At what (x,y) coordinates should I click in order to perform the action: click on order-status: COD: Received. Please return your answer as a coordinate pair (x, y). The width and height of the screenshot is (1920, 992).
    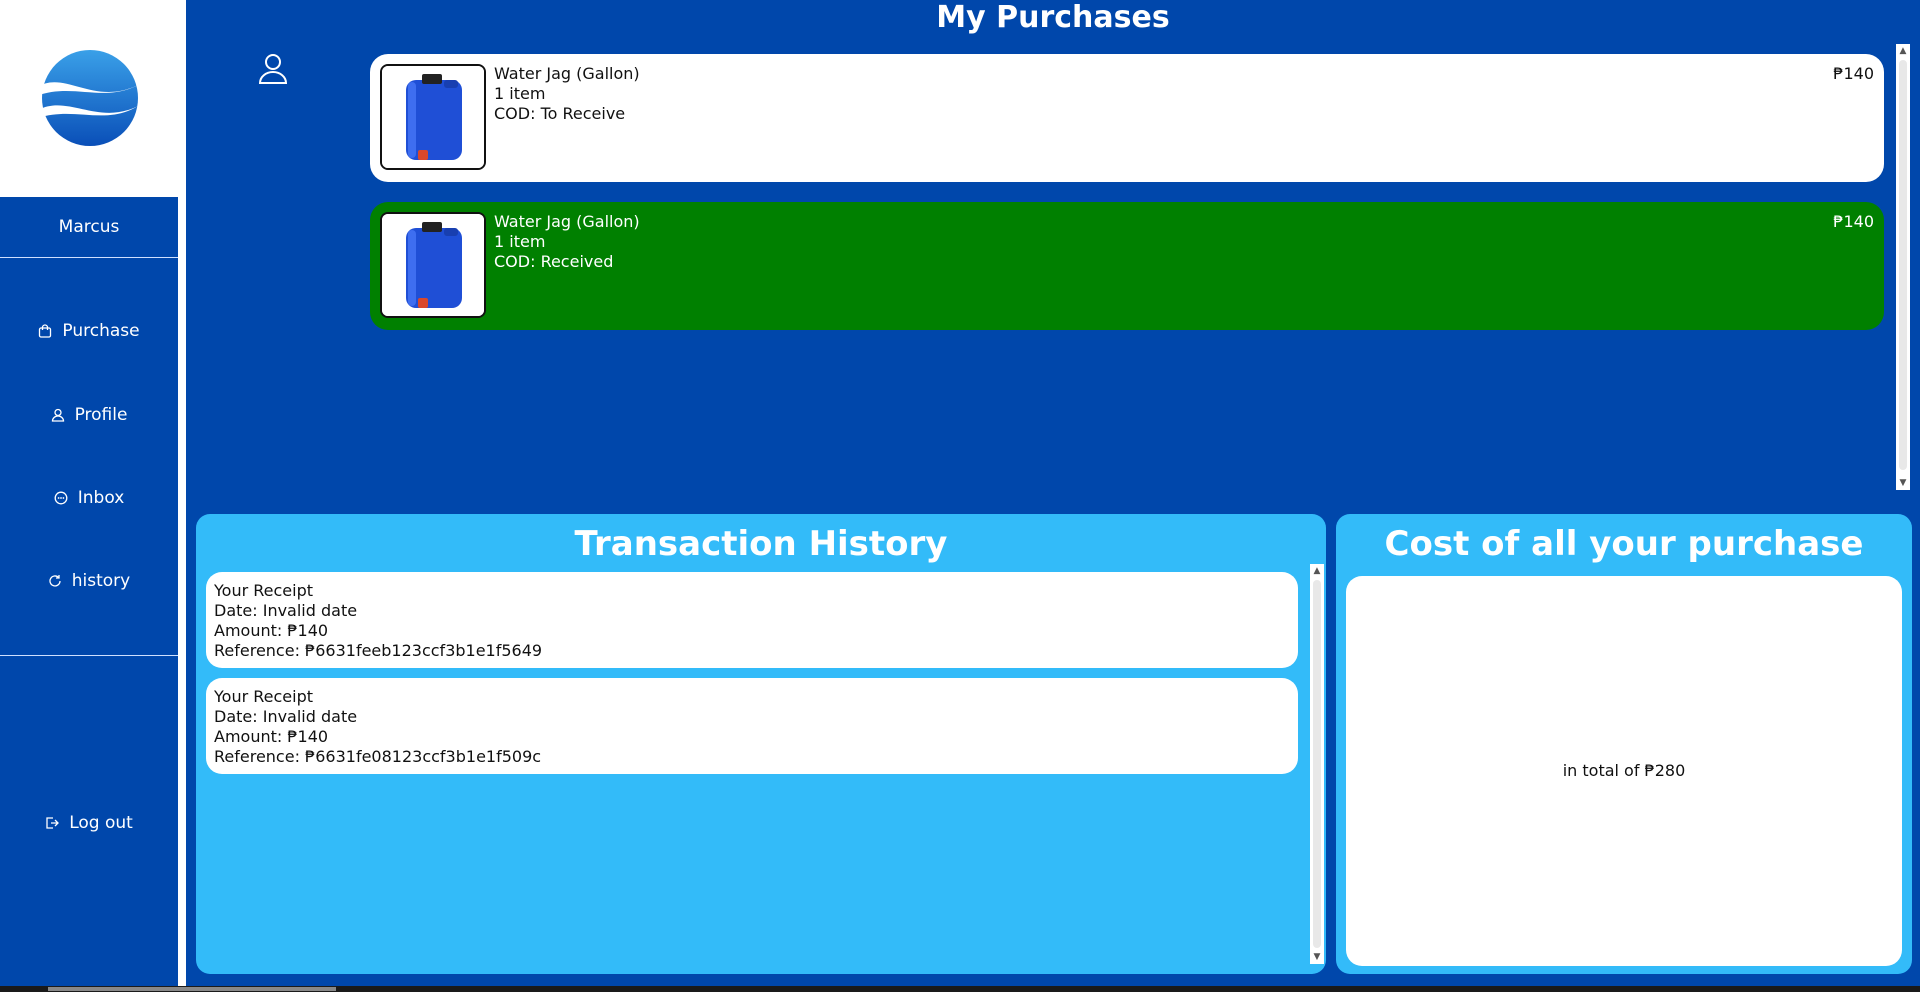
    Looking at the image, I should click on (554, 261).